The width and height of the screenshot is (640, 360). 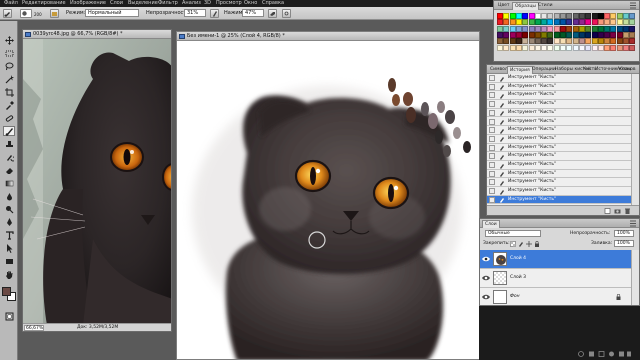 I want to click on lasso-tool, so click(x=9, y=66).